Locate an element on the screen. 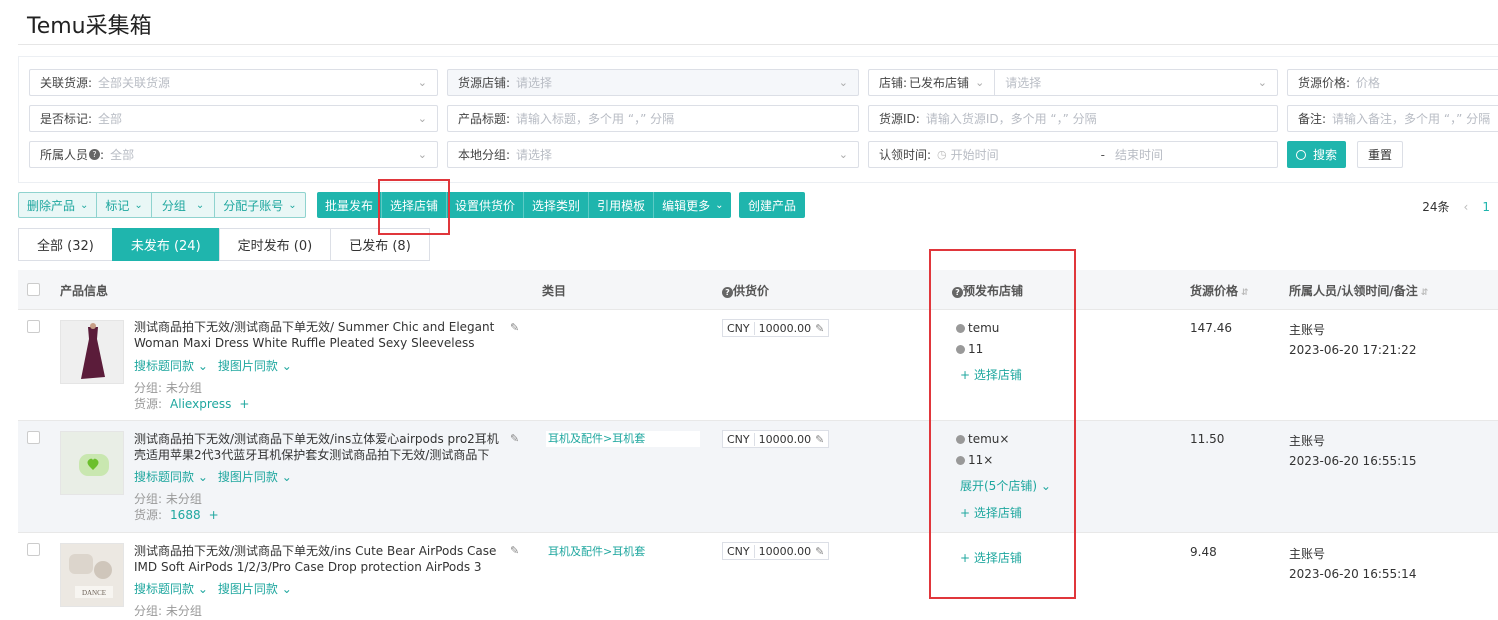 This screenshot has height=620, width=1498. edit-more-label: 编辑更多 is located at coordinates (686, 205).